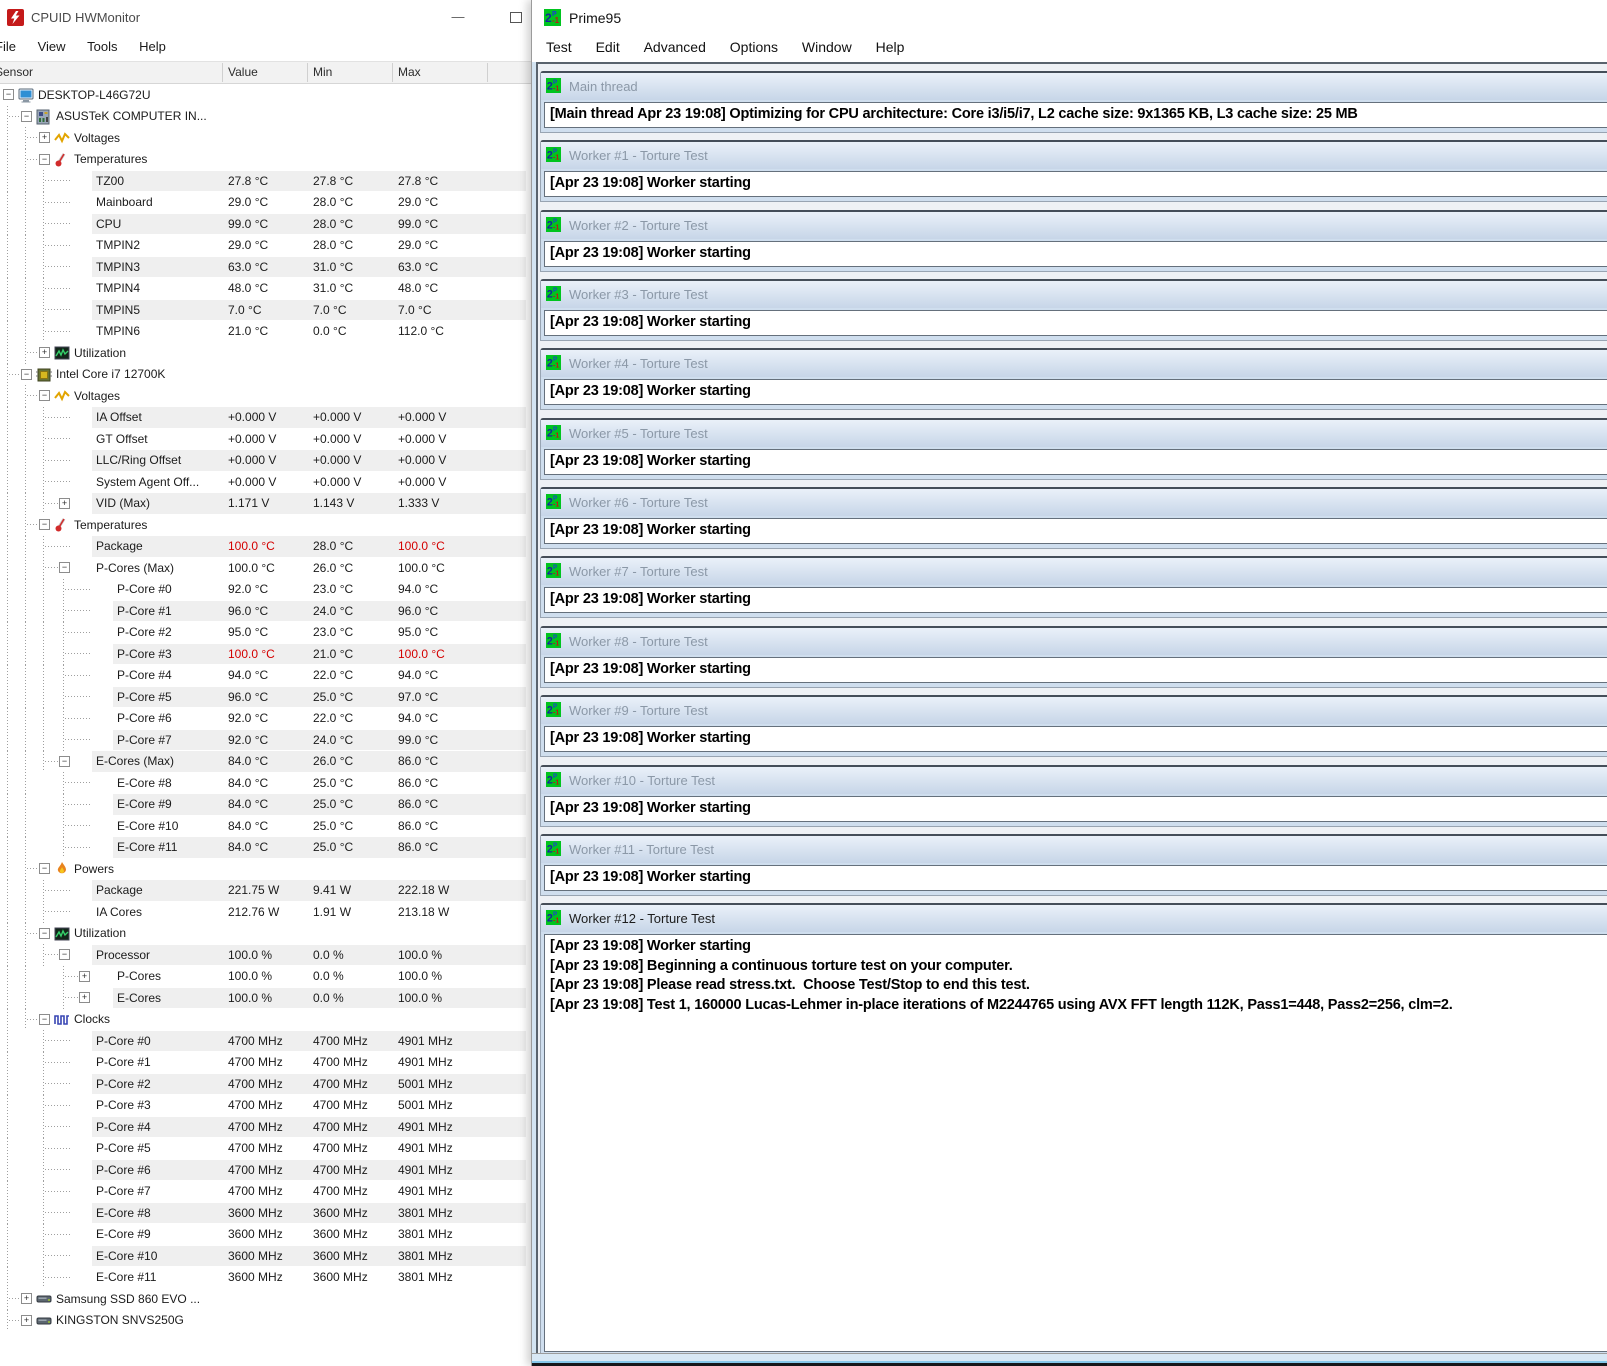  What do you see at coordinates (322, 72) in the screenshot?
I see `column-header-min: Min` at bounding box center [322, 72].